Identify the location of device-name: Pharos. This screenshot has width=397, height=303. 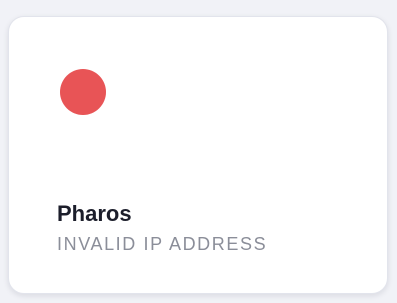
(94, 213).